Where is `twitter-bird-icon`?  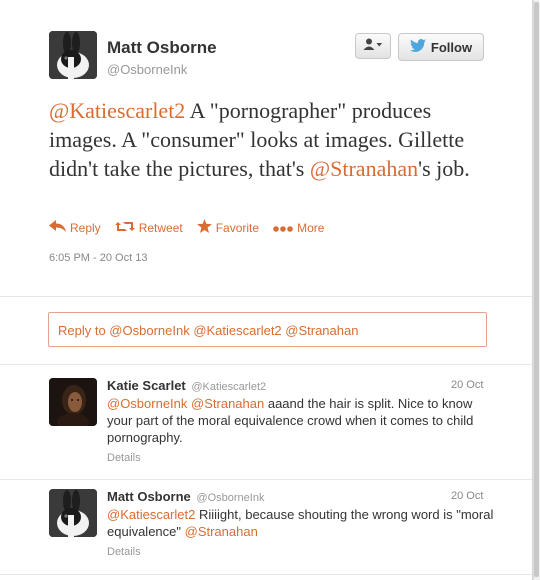
twitter-bird-icon is located at coordinates (417, 47).